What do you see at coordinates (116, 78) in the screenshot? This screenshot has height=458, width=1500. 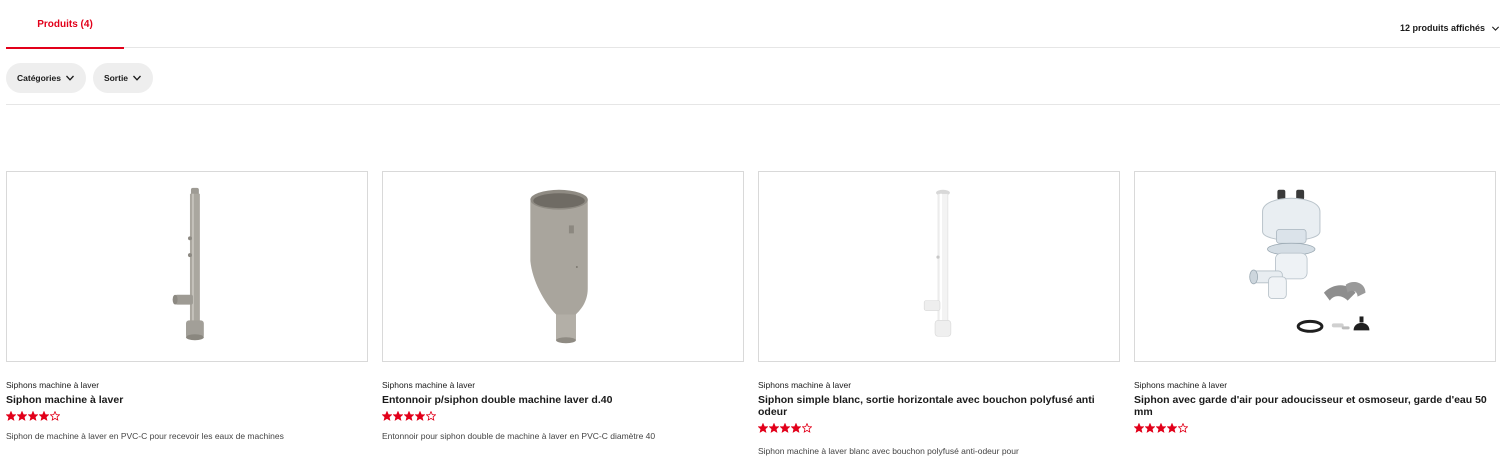 I see `filter-sortie-label: Sortie` at bounding box center [116, 78].